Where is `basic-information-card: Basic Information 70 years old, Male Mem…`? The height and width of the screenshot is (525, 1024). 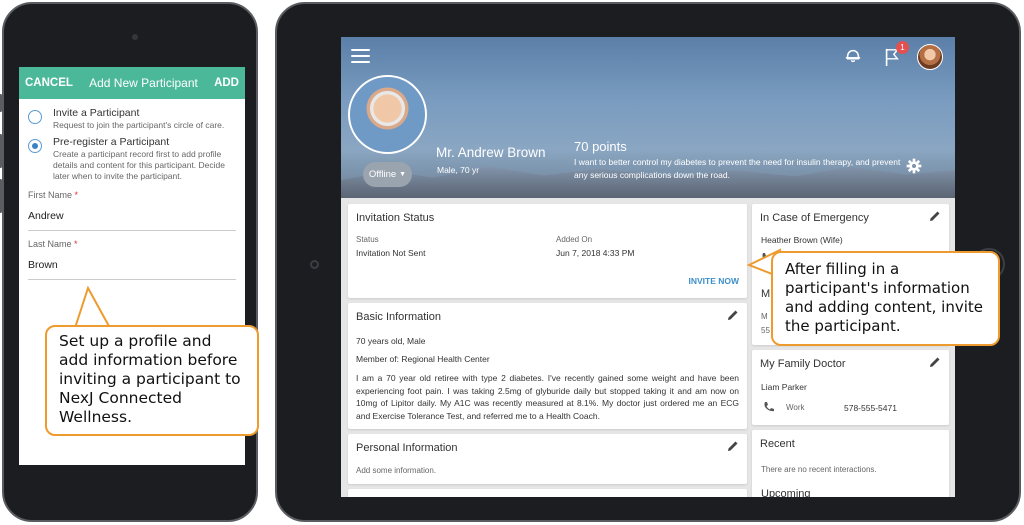
basic-information-card: Basic Information 70 years old, Male Mem… is located at coordinates (547, 366).